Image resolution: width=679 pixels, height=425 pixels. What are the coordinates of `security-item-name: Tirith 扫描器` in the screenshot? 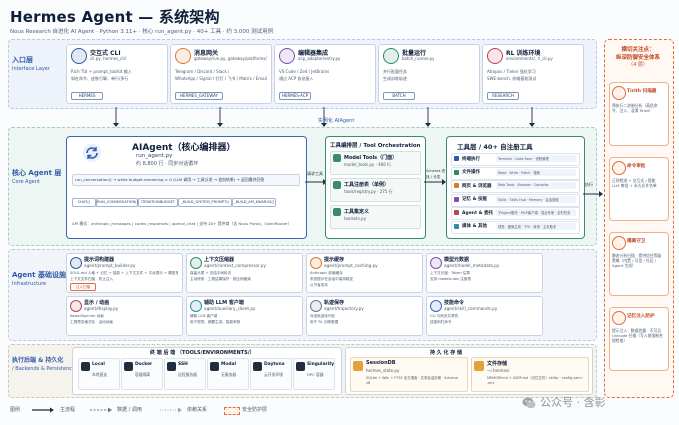 It's located at (642, 91).